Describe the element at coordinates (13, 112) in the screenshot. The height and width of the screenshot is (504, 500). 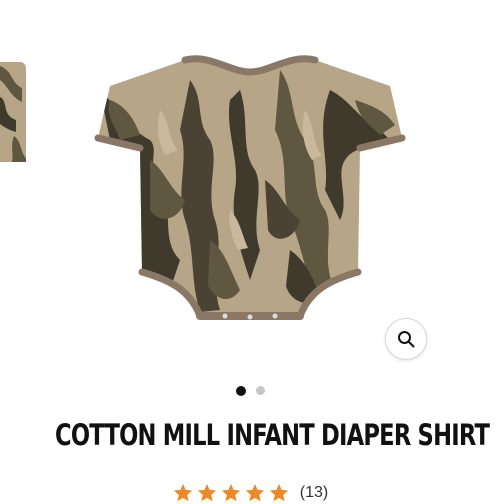
I see `previous-product-image` at that location.